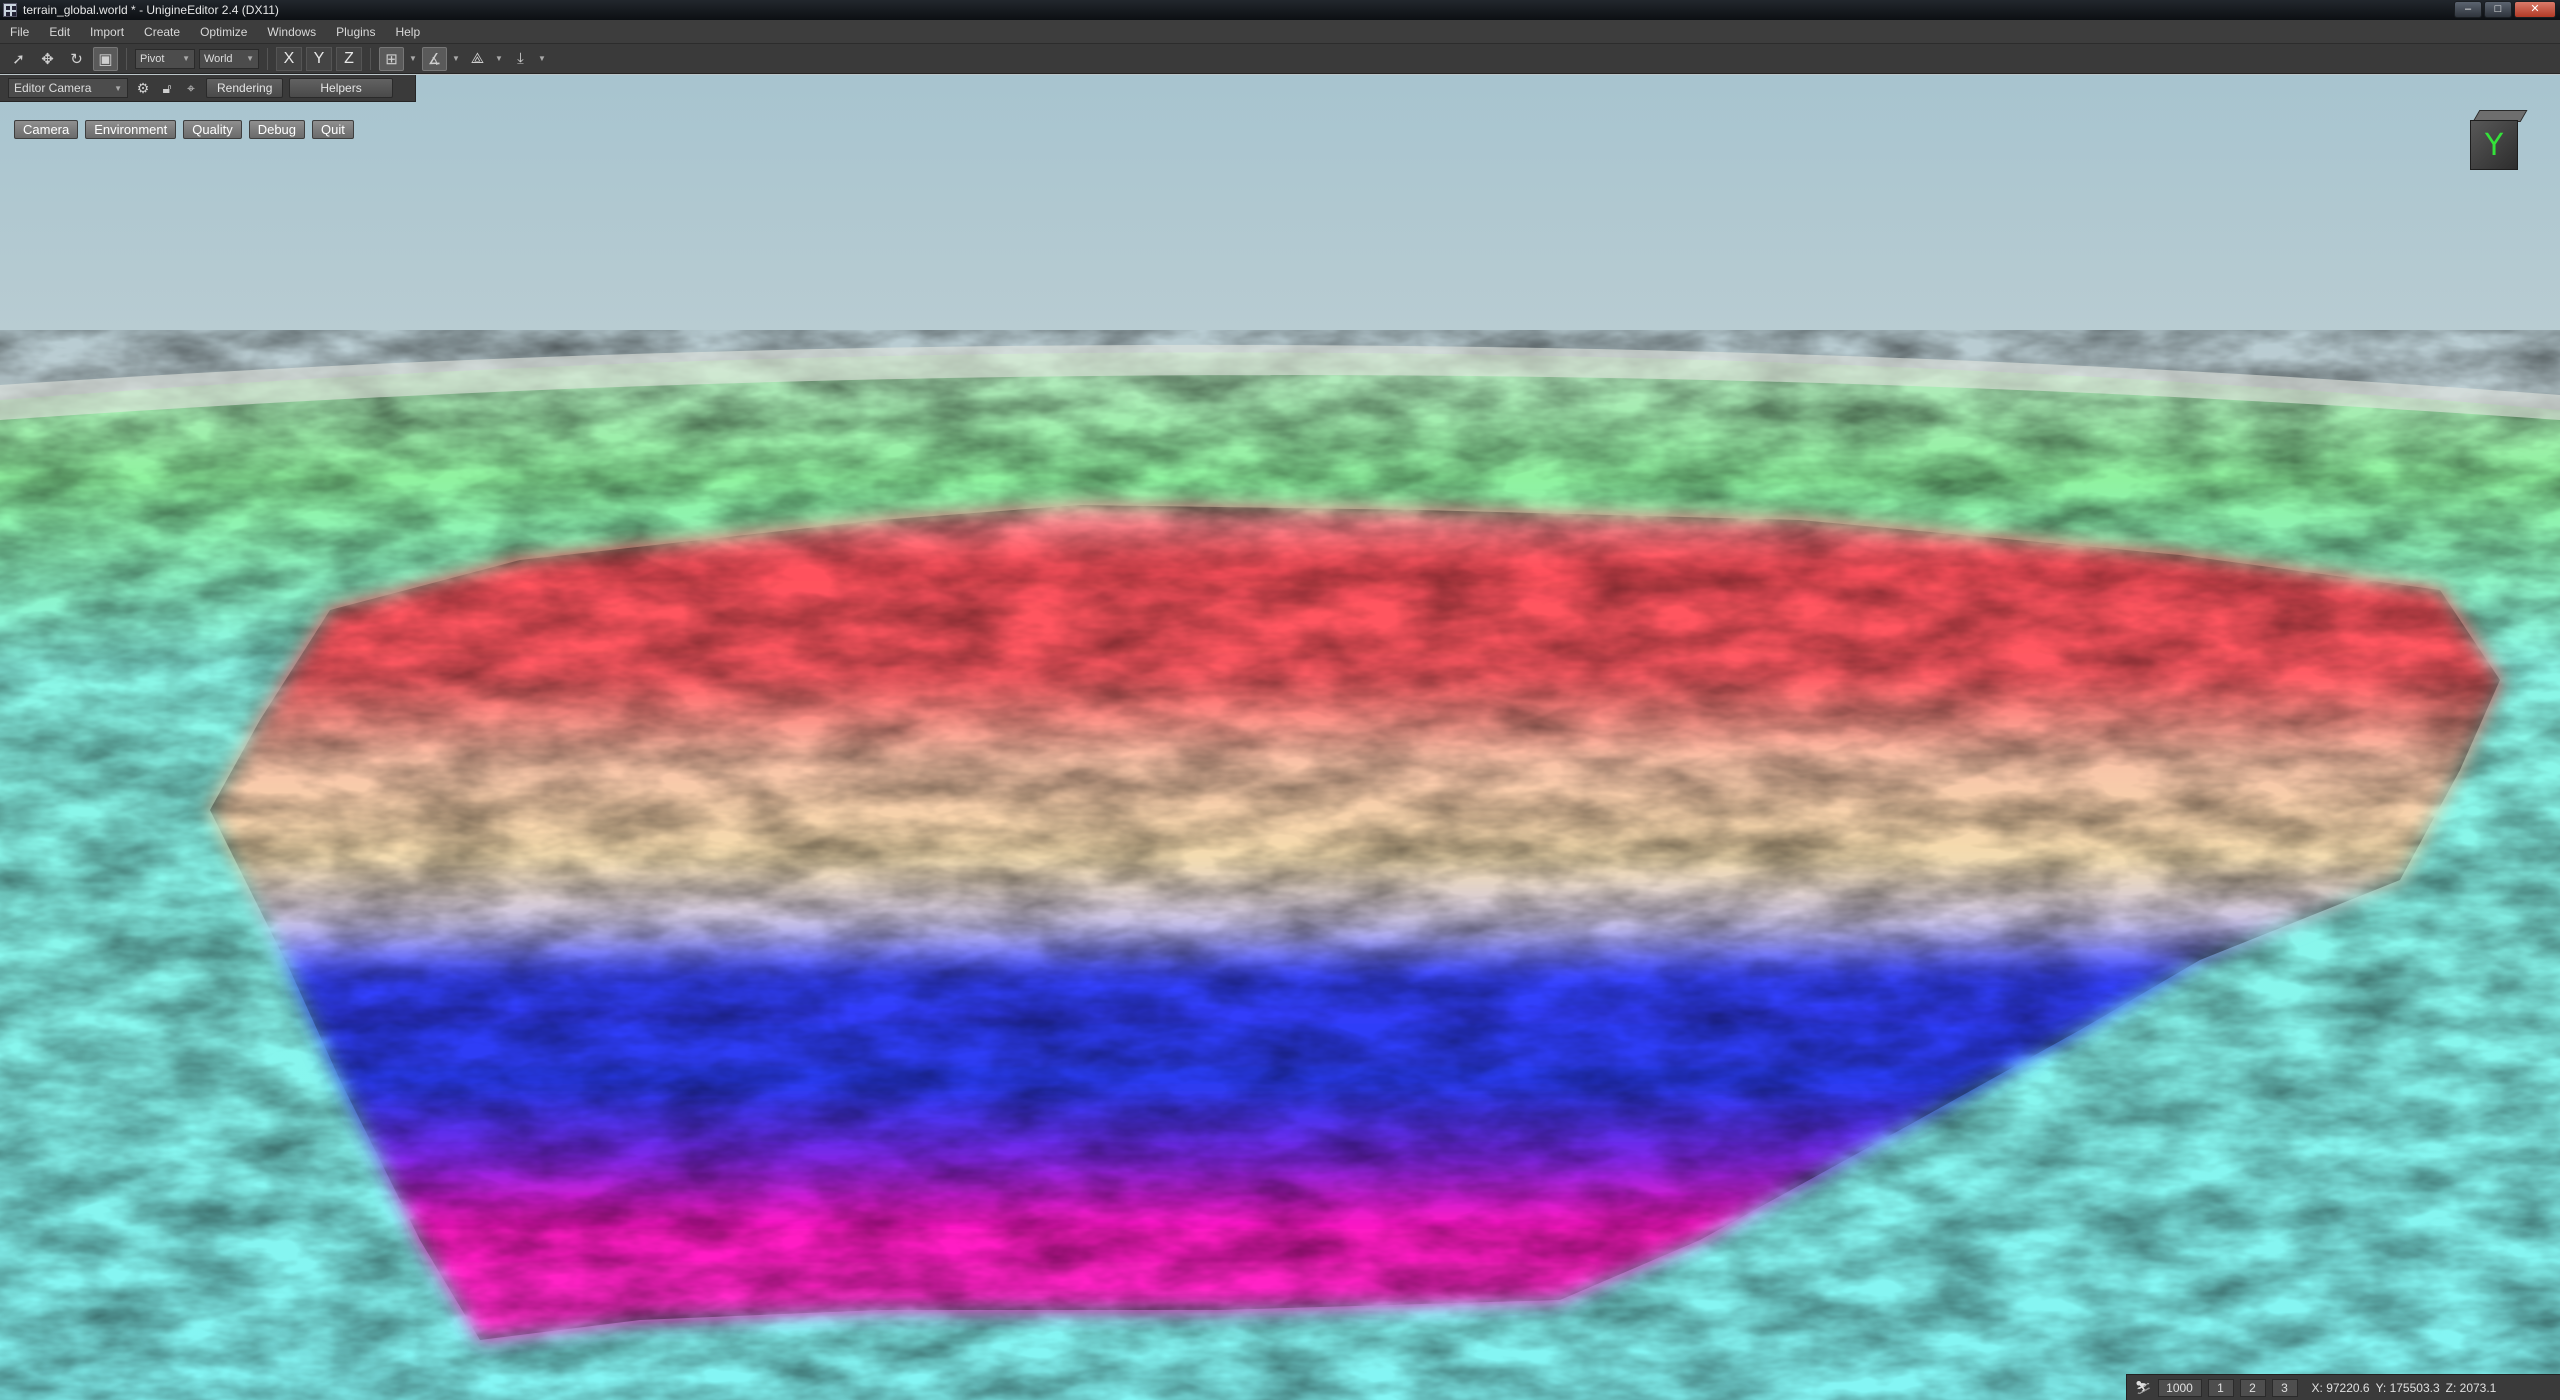 Image resolution: width=2560 pixels, height=1400 pixels. I want to click on lock-icon: 🔓︎, so click(167, 87).